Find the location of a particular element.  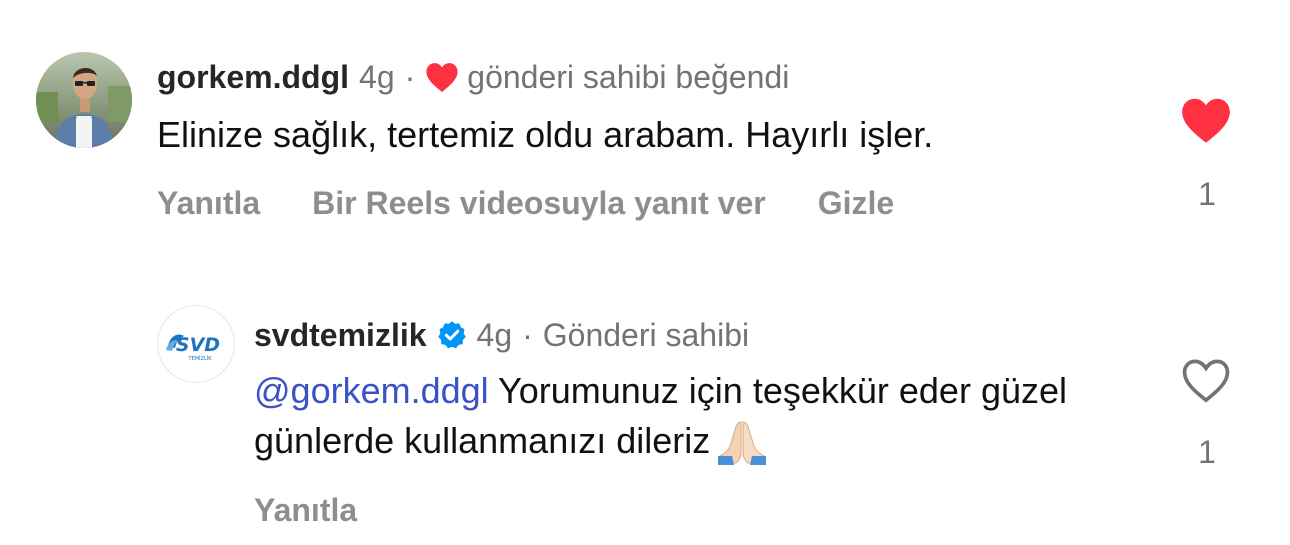

reply-actions: Yanıtla is located at coordinates (305, 510).